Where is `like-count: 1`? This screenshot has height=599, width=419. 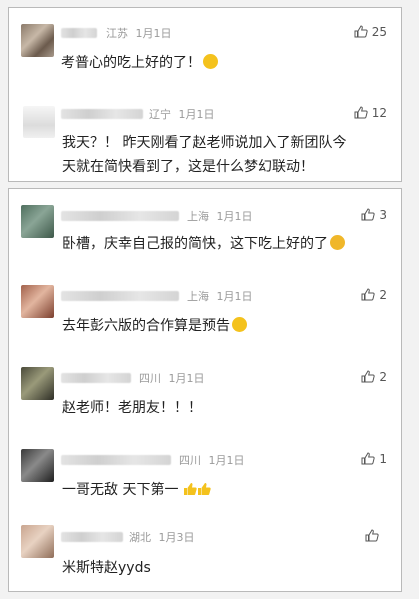
like-count: 1 is located at coordinates (383, 459).